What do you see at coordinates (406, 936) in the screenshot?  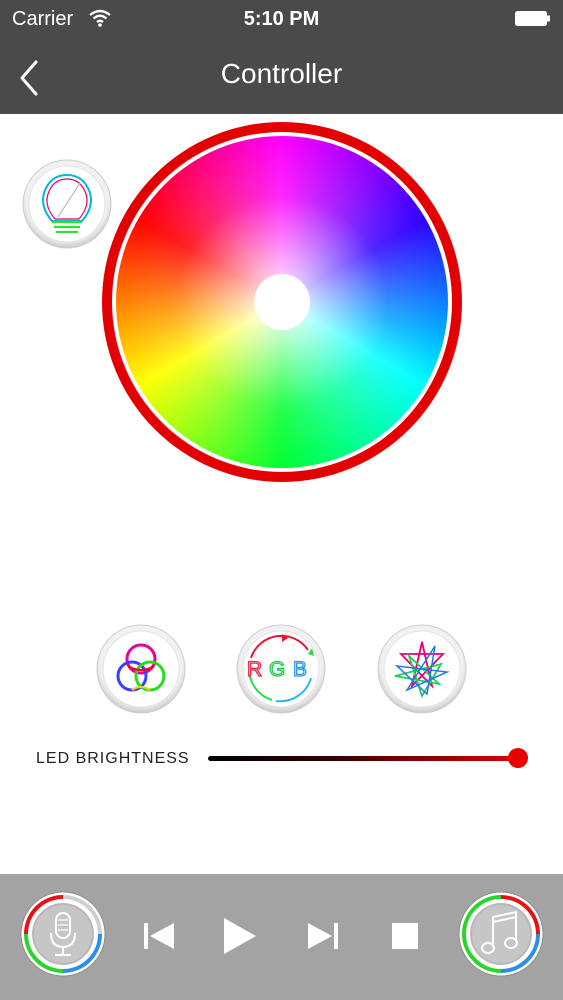 I see `stop-icon` at bounding box center [406, 936].